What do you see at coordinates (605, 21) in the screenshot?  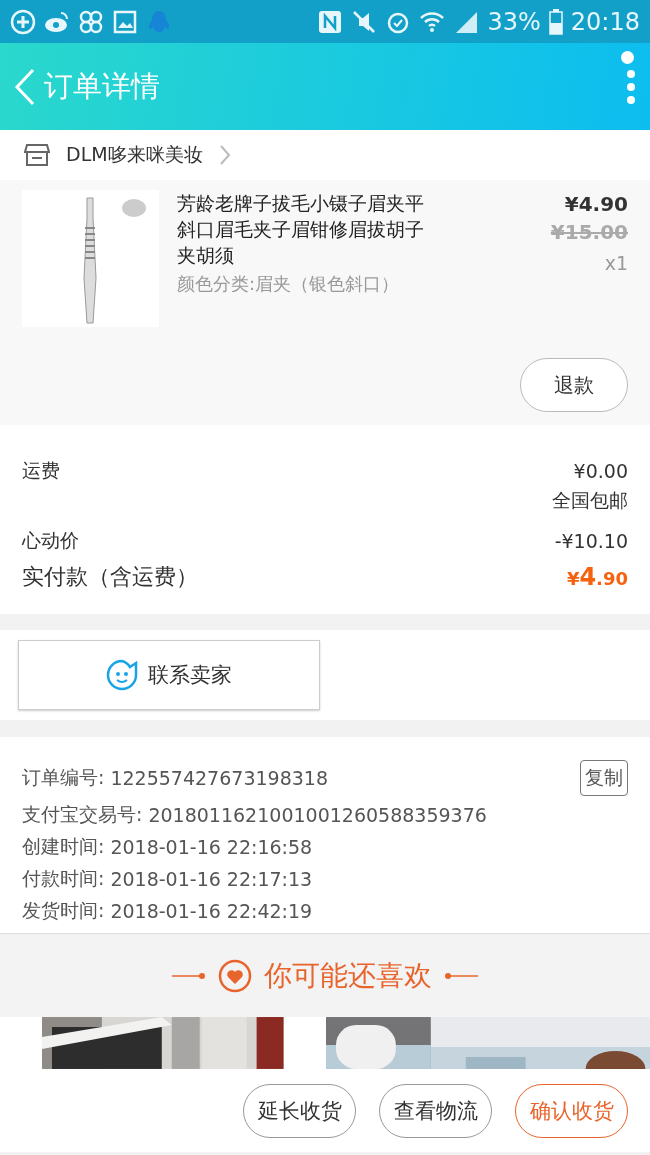 I see `clock-time: 20:18` at bounding box center [605, 21].